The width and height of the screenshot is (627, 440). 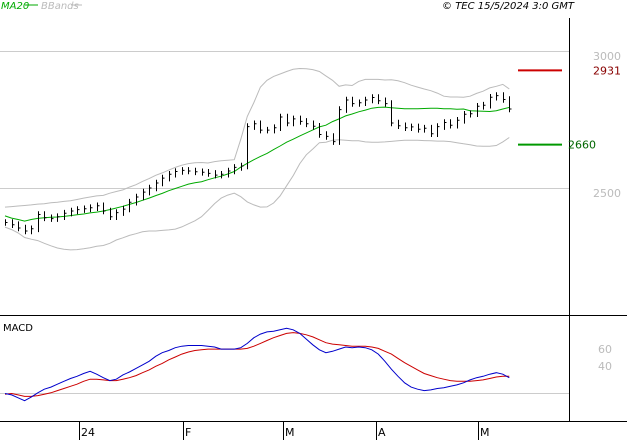 I want to click on chart-legend: MA20 BBands, so click(x=41, y=6).